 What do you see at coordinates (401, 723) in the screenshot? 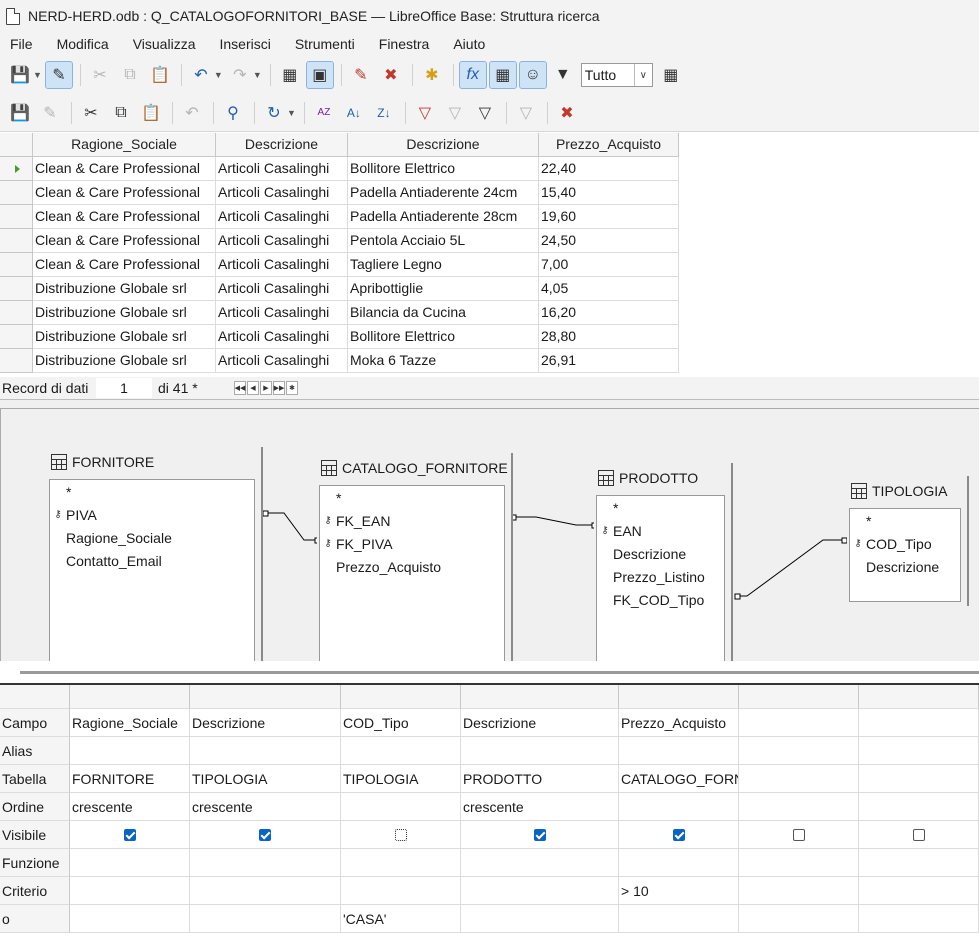
I see `criteria-cell-campo: COD_Tipo` at bounding box center [401, 723].